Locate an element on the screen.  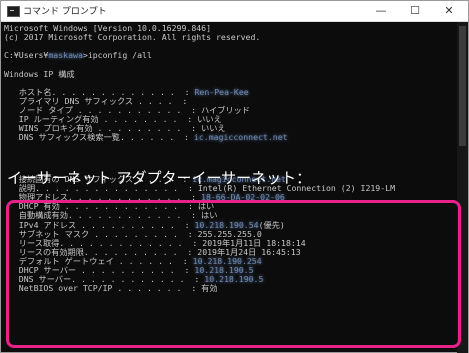
field-value: Ren-Pea-Kee is located at coordinates (221, 91).